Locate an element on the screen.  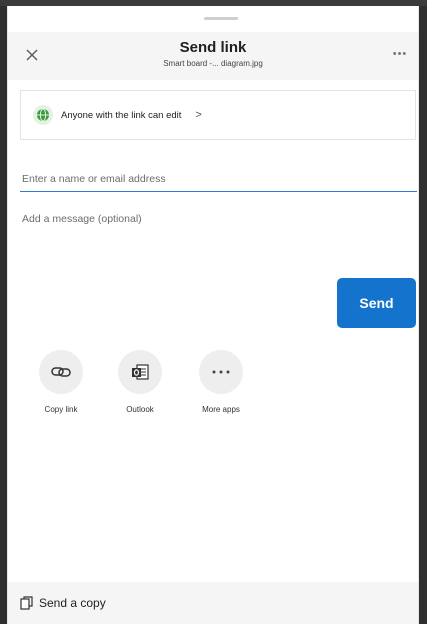
email-field is located at coordinates (218, 179).